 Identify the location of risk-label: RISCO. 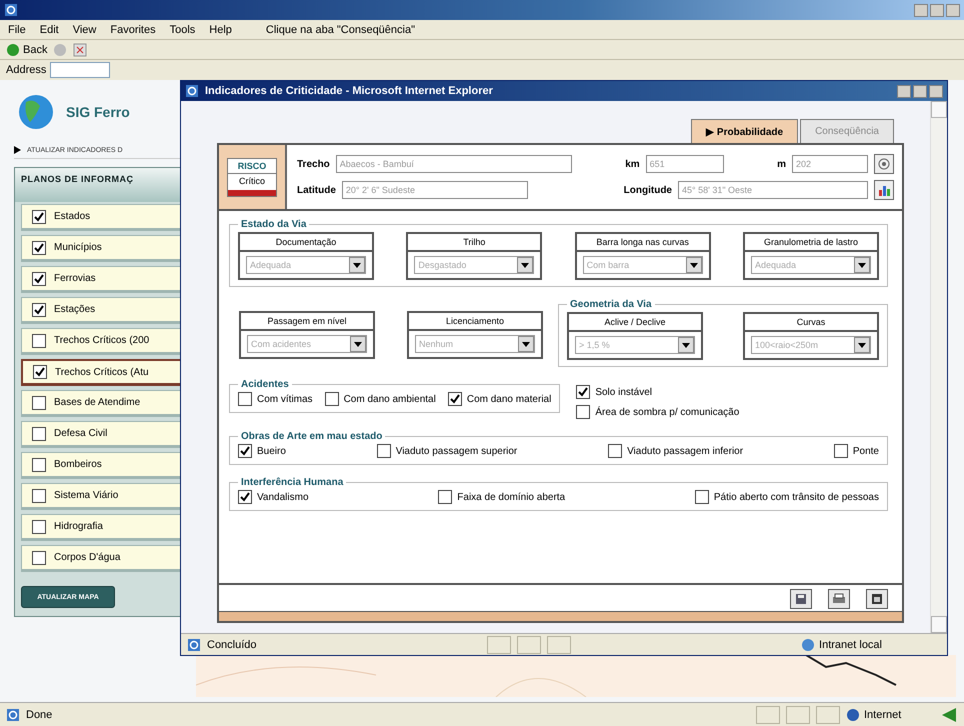
(252, 166).